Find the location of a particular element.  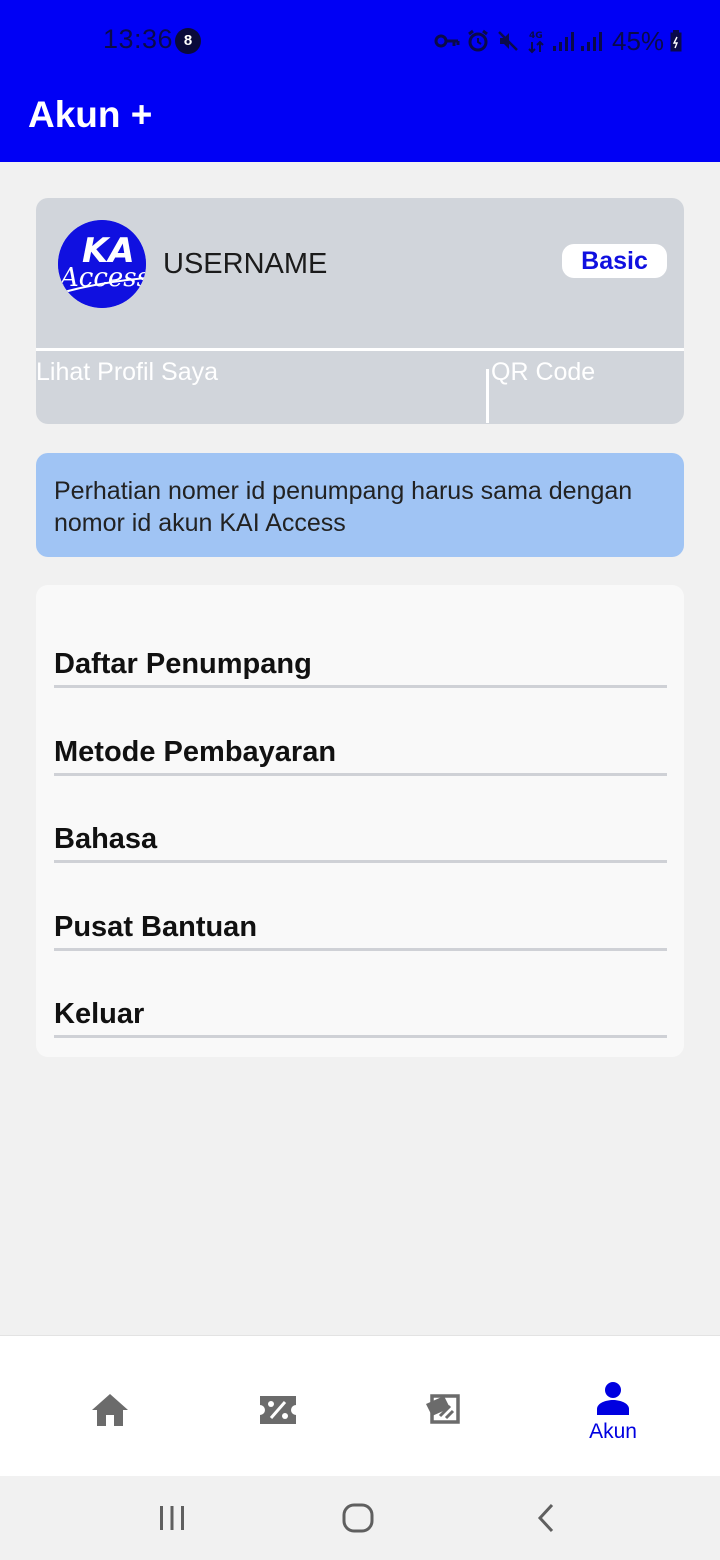

app-bar: 13:36 8 4G 45% Akun + is located at coordinates (360, 81).